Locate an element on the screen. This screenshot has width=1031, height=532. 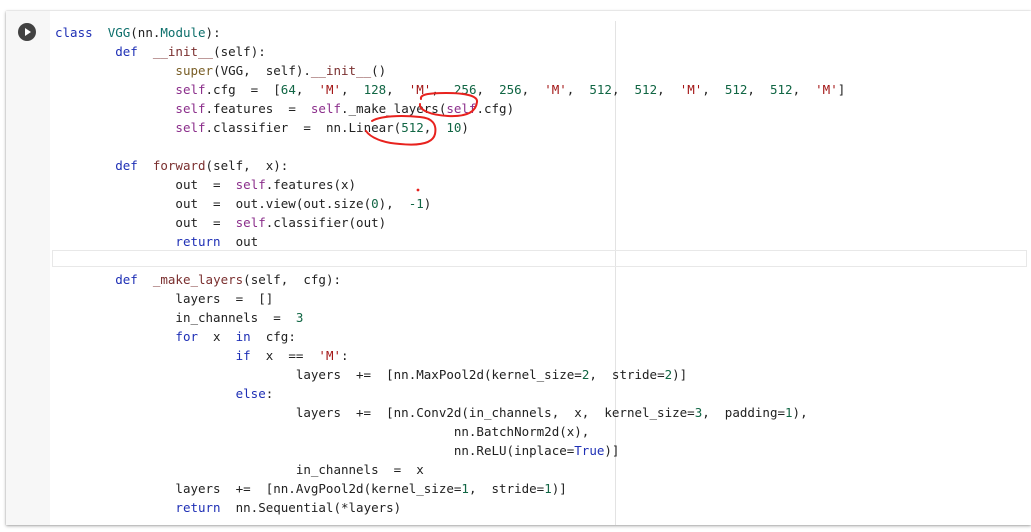
code-token: True is located at coordinates (589, 450).